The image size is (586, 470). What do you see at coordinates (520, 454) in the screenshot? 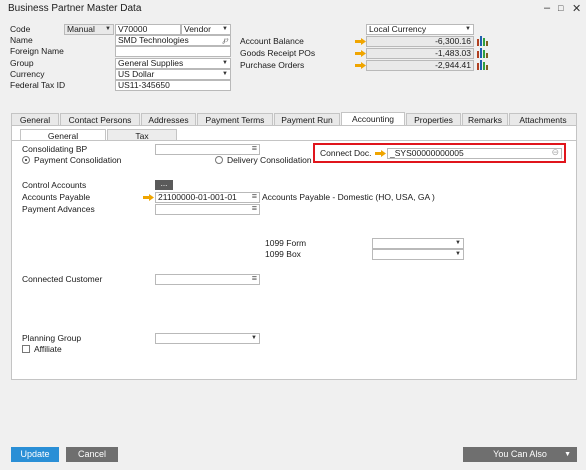
I see `you-can-also-button: You Can Also ▼` at bounding box center [520, 454].